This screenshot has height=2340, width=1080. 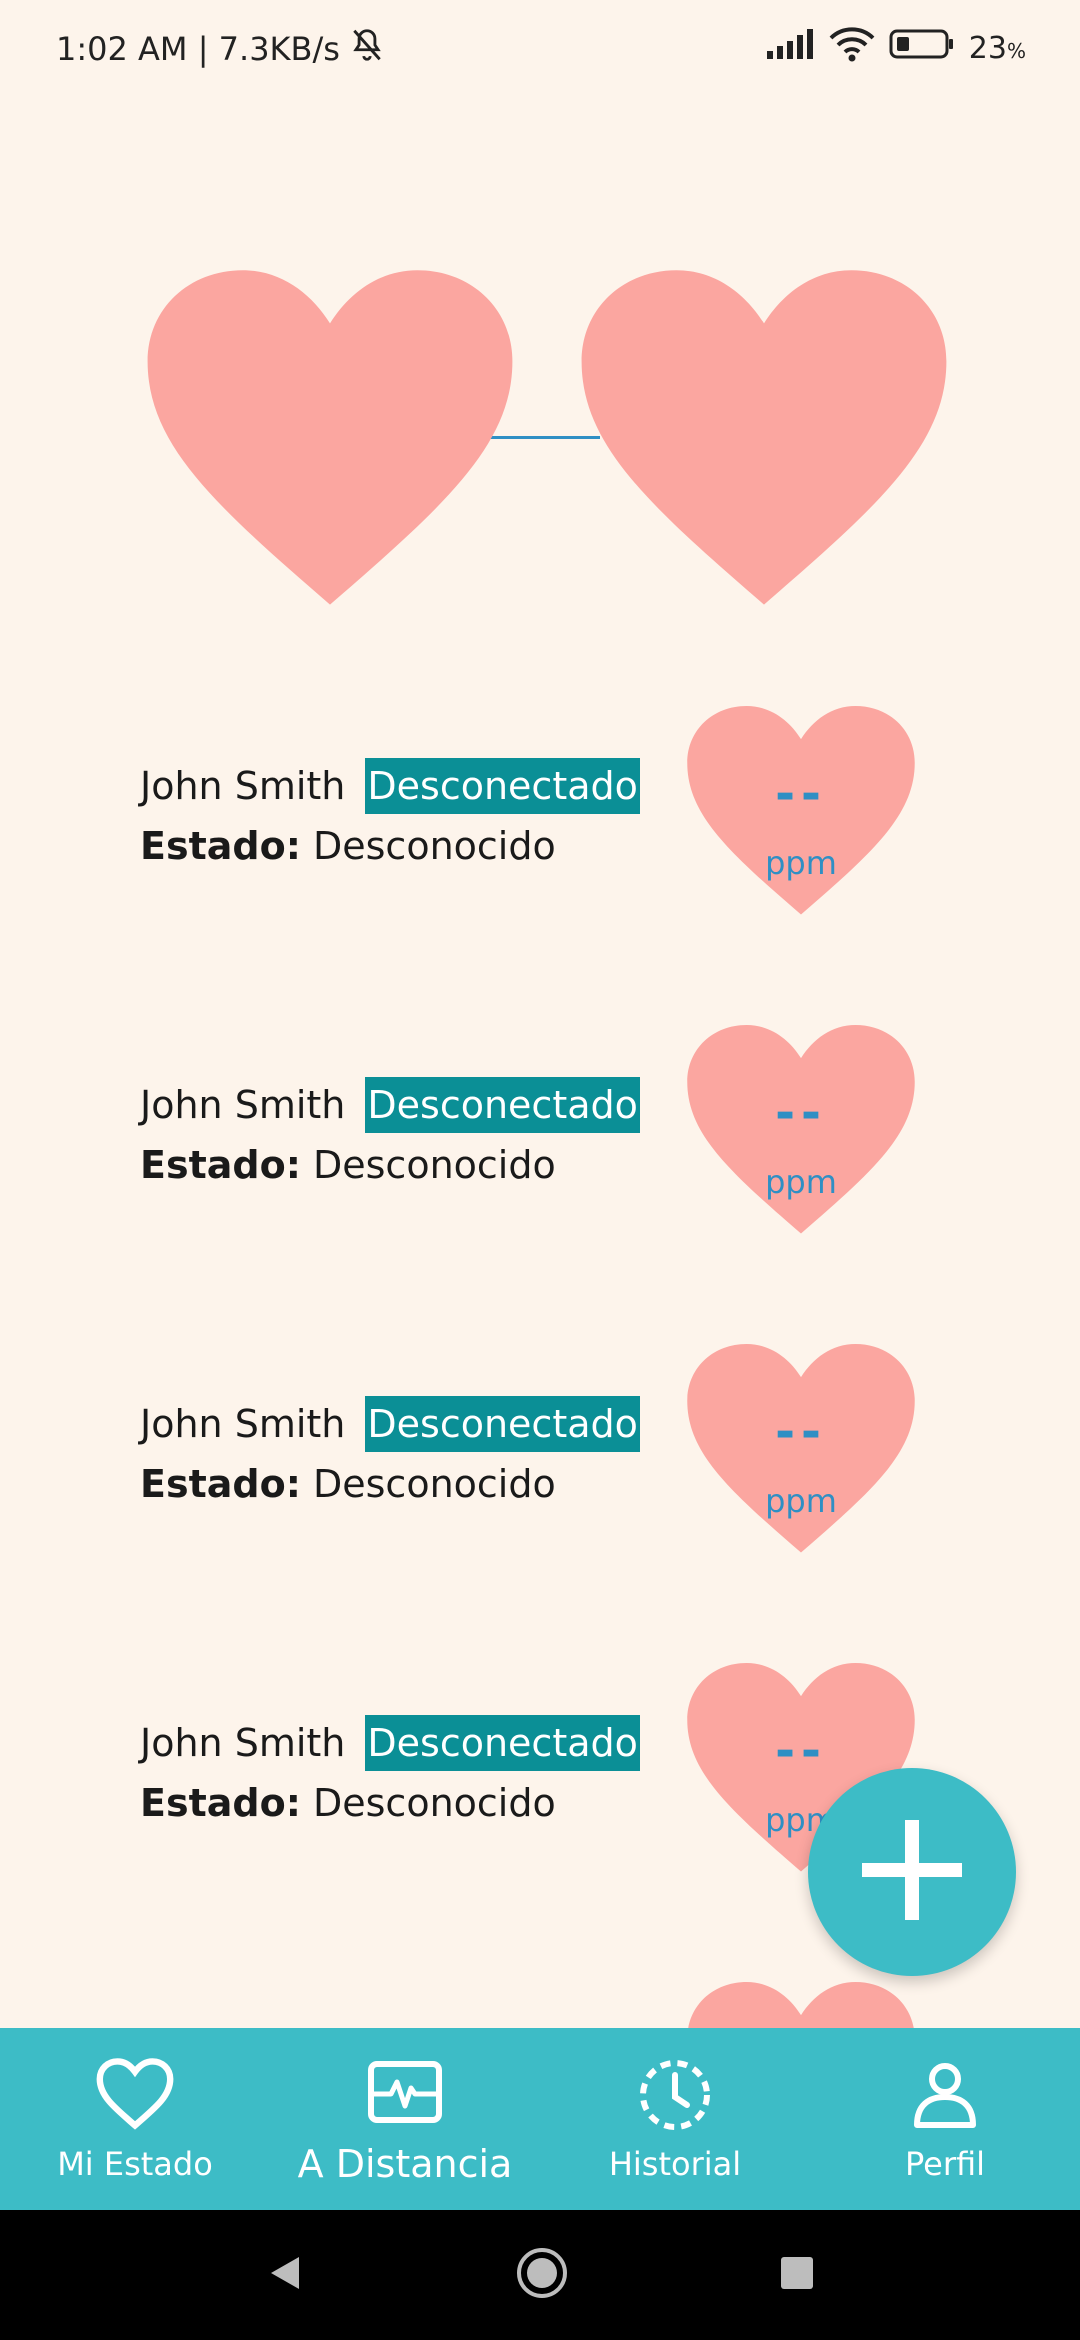 I want to click on status-time-speed: 1:02 AM | 7.3KB/s, so click(x=198, y=49).